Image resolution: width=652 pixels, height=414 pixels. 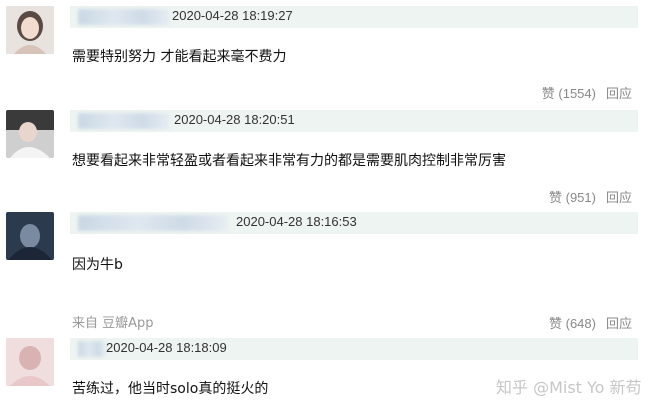 I want to click on like-button: 赞 (648), so click(x=572, y=323).